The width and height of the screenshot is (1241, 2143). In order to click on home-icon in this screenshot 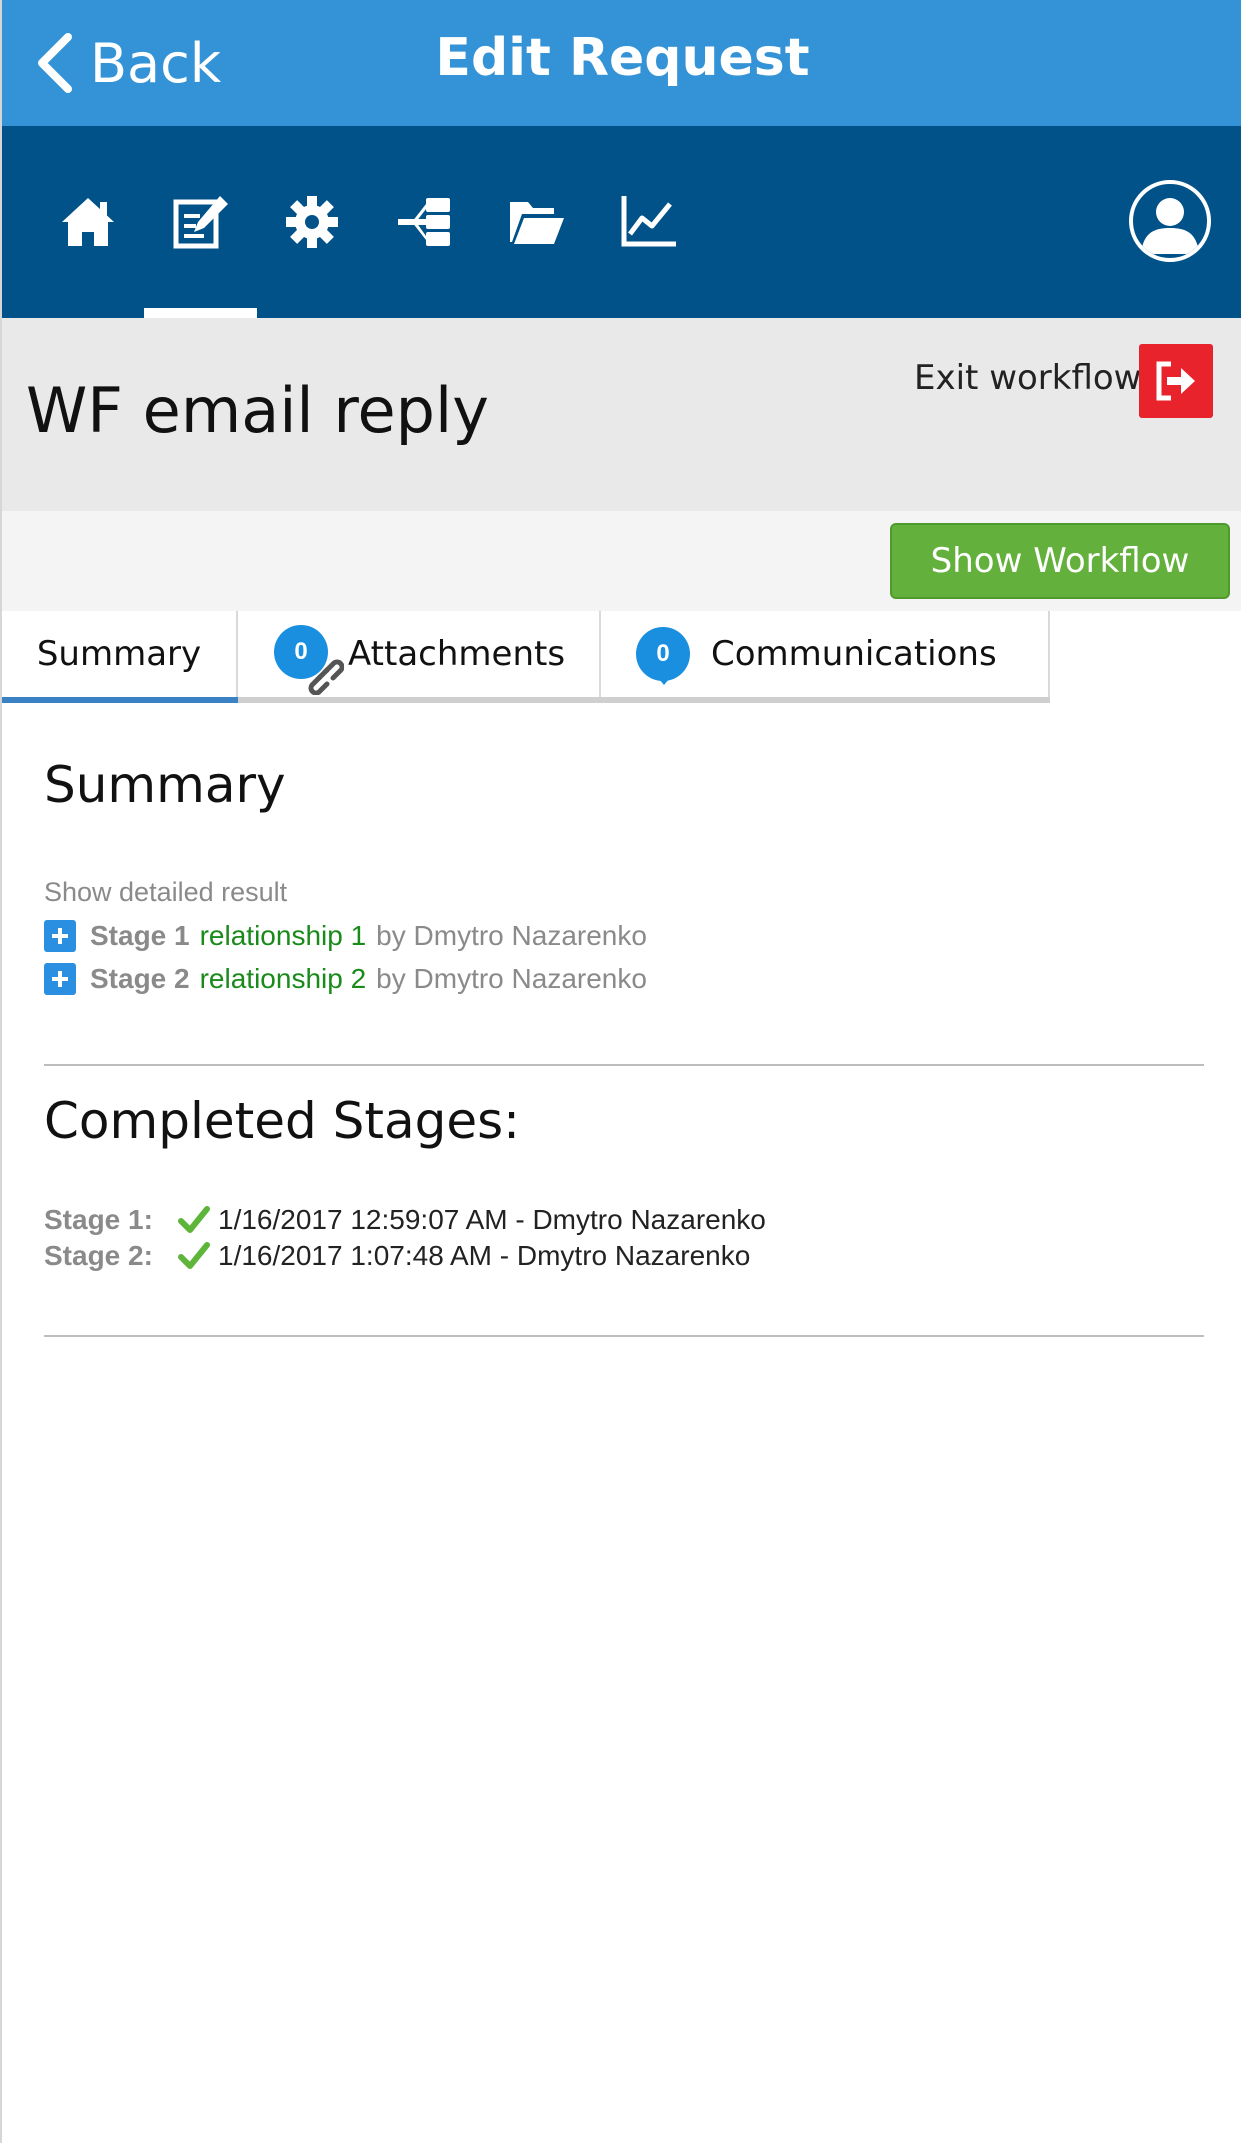, I will do `click(88, 222)`.